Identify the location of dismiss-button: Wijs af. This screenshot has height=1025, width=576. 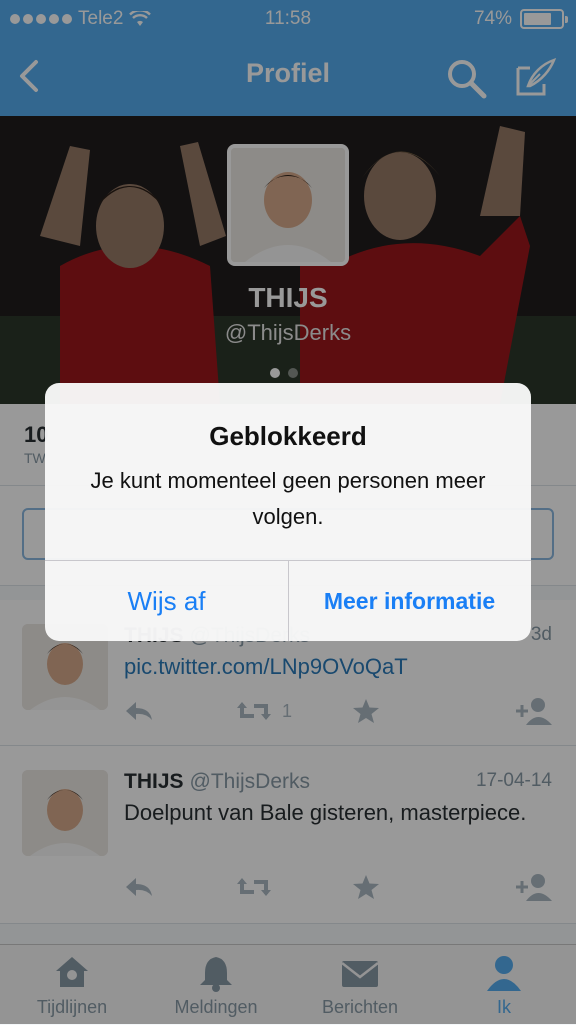
(166, 601).